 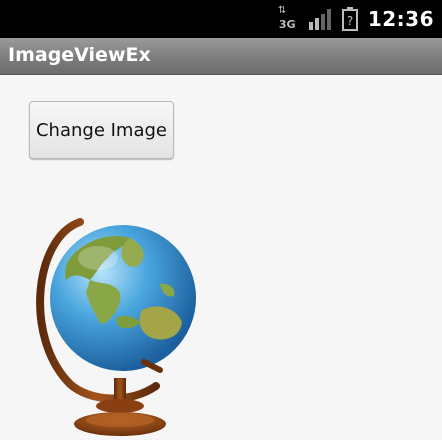 I want to click on status-icons: ⇅ 3G ? 12:36, so click(x=356, y=19).